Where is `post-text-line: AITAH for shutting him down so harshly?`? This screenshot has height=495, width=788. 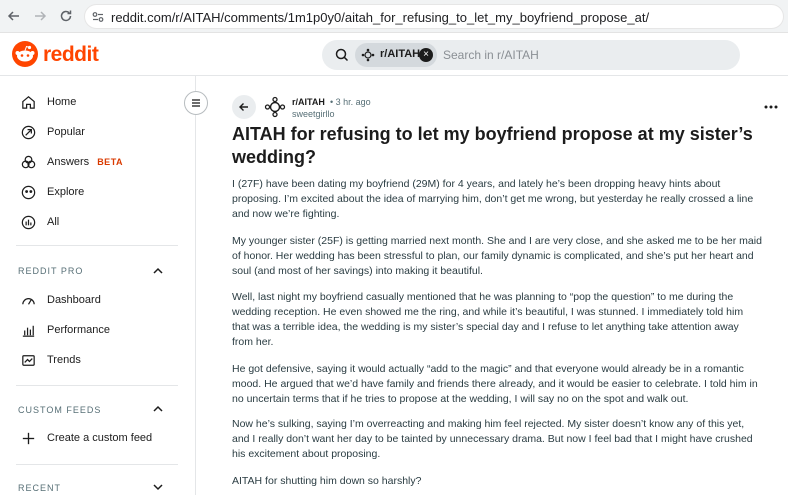
post-text-line: AITAH for shutting him down so harshly? is located at coordinates (327, 481).